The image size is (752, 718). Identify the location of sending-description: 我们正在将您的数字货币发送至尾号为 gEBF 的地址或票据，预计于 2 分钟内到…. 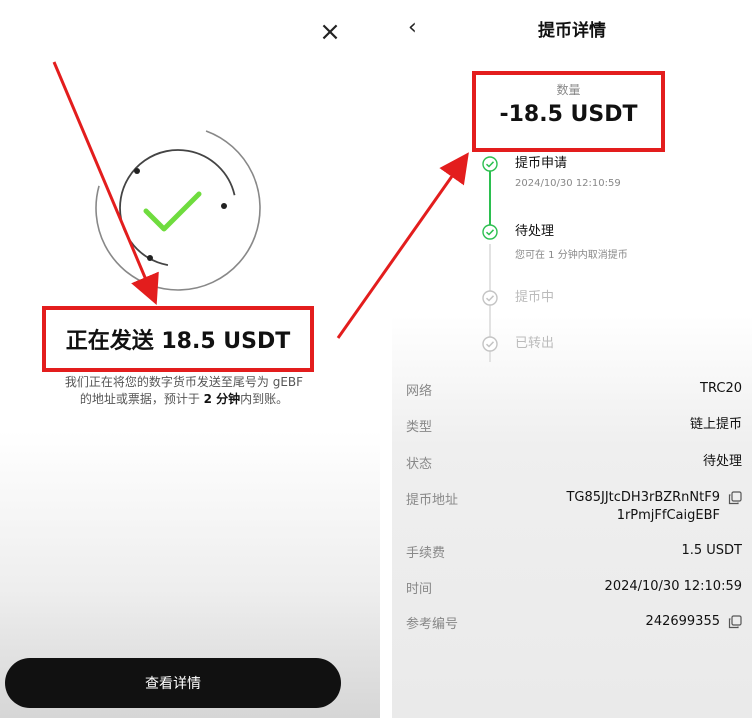
(184, 390).